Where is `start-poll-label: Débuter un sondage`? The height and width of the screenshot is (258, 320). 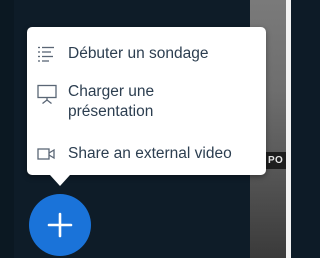 start-poll-label: Débuter un sondage is located at coordinates (138, 53).